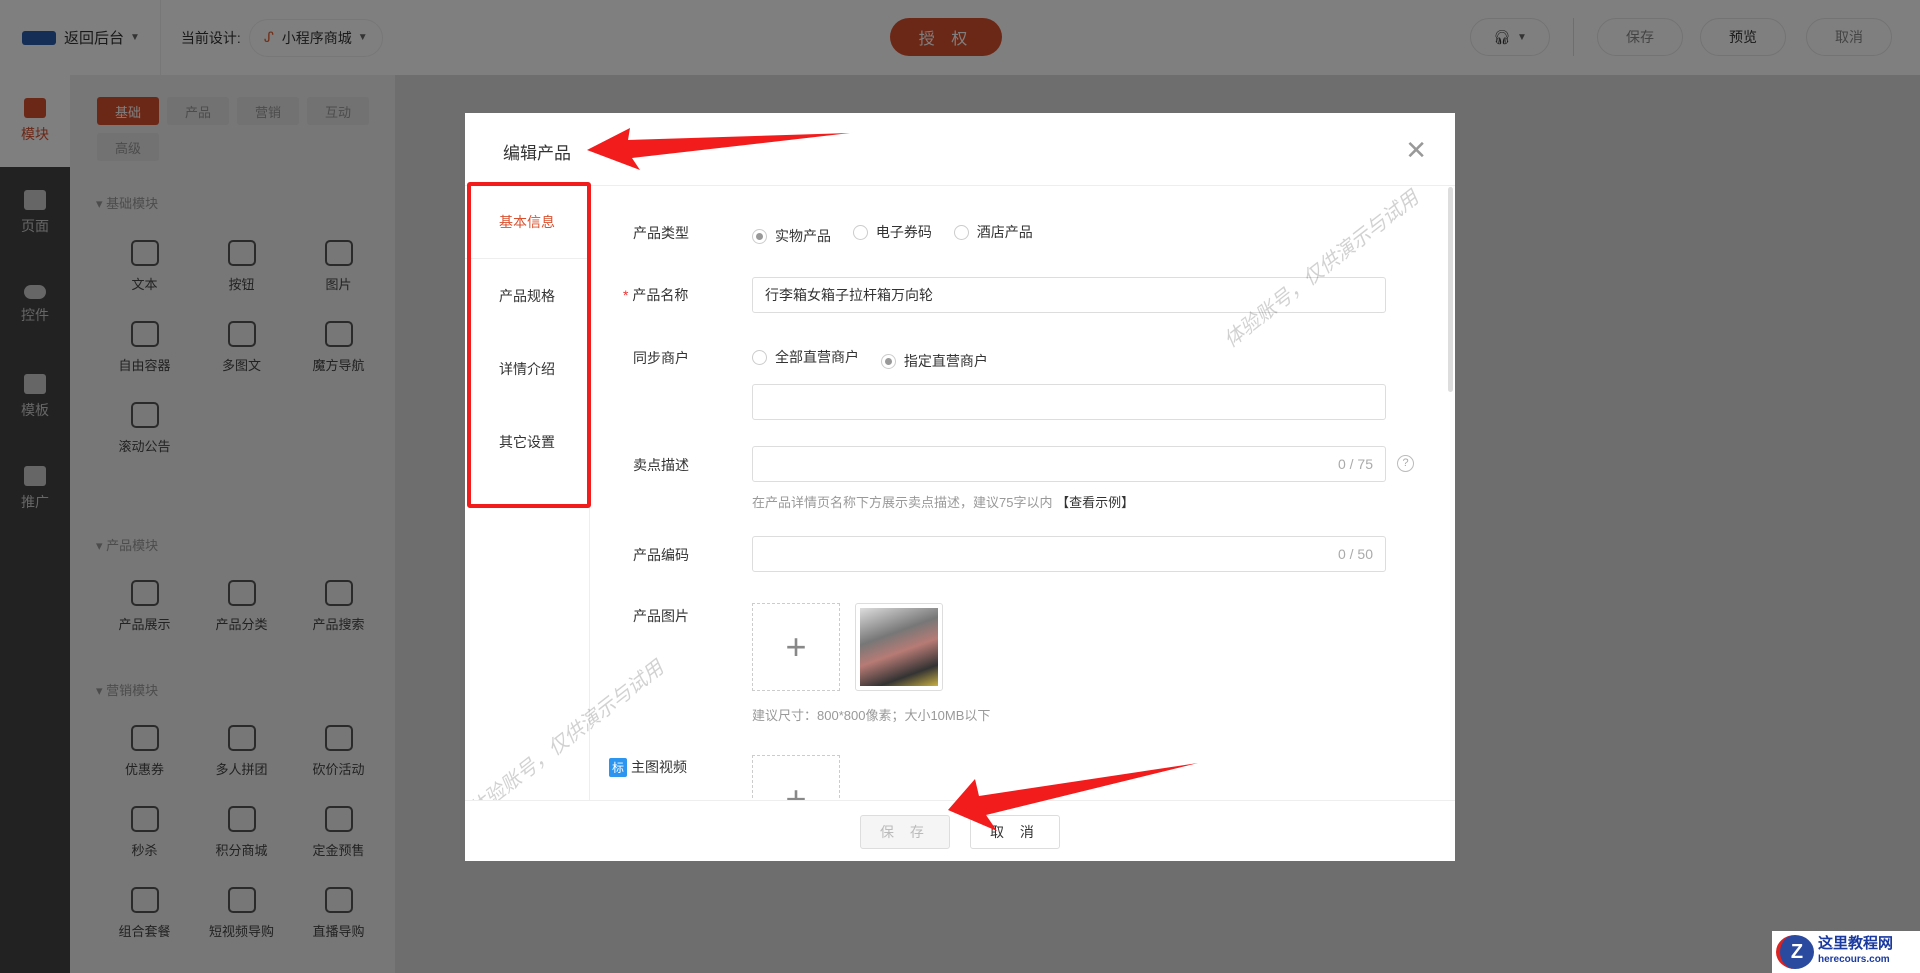  Describe the element at coordinates (661, 465) in the screenshot. I see `selling-label: 卖点描述` at that location.